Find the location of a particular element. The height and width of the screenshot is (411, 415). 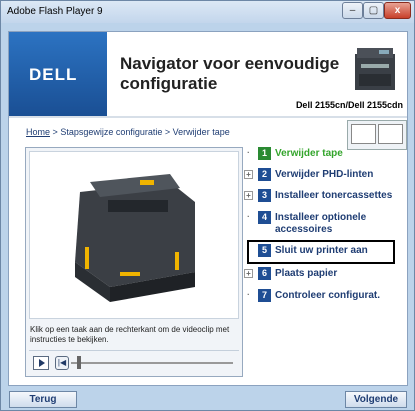

close-button: x is located at coordinates (397, 10).